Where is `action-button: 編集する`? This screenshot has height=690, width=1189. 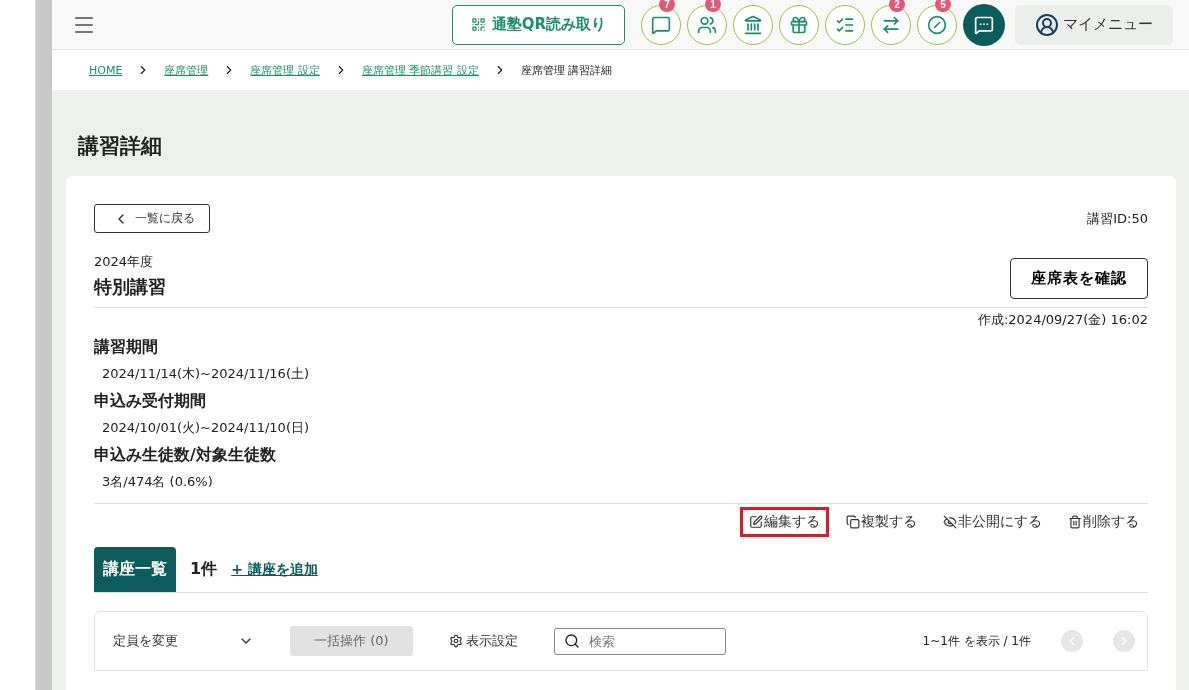 action-button: 編集する is located at coordinates (784, 522).